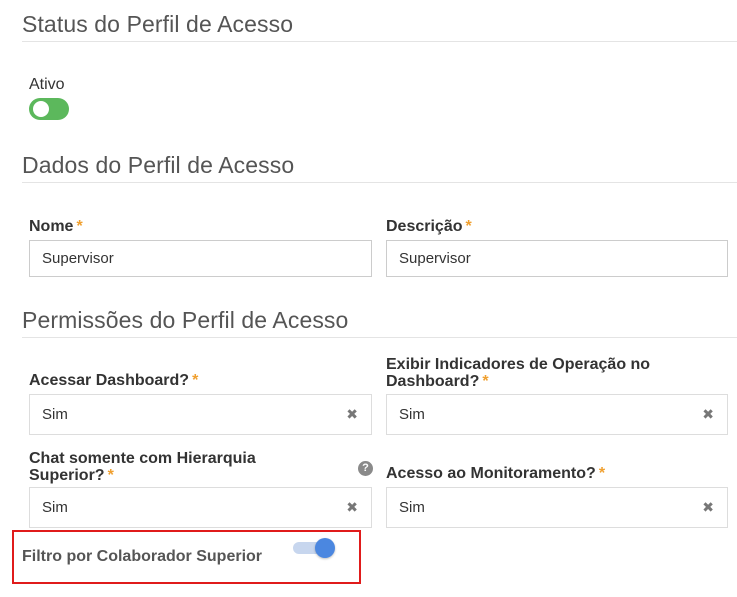 The width and height of the screenshot is (737, 597). What do you see at coordinates (412, 414) in the screenshot?
I see `operation-indicators-value: Sim` at bounding box center [412, 414].